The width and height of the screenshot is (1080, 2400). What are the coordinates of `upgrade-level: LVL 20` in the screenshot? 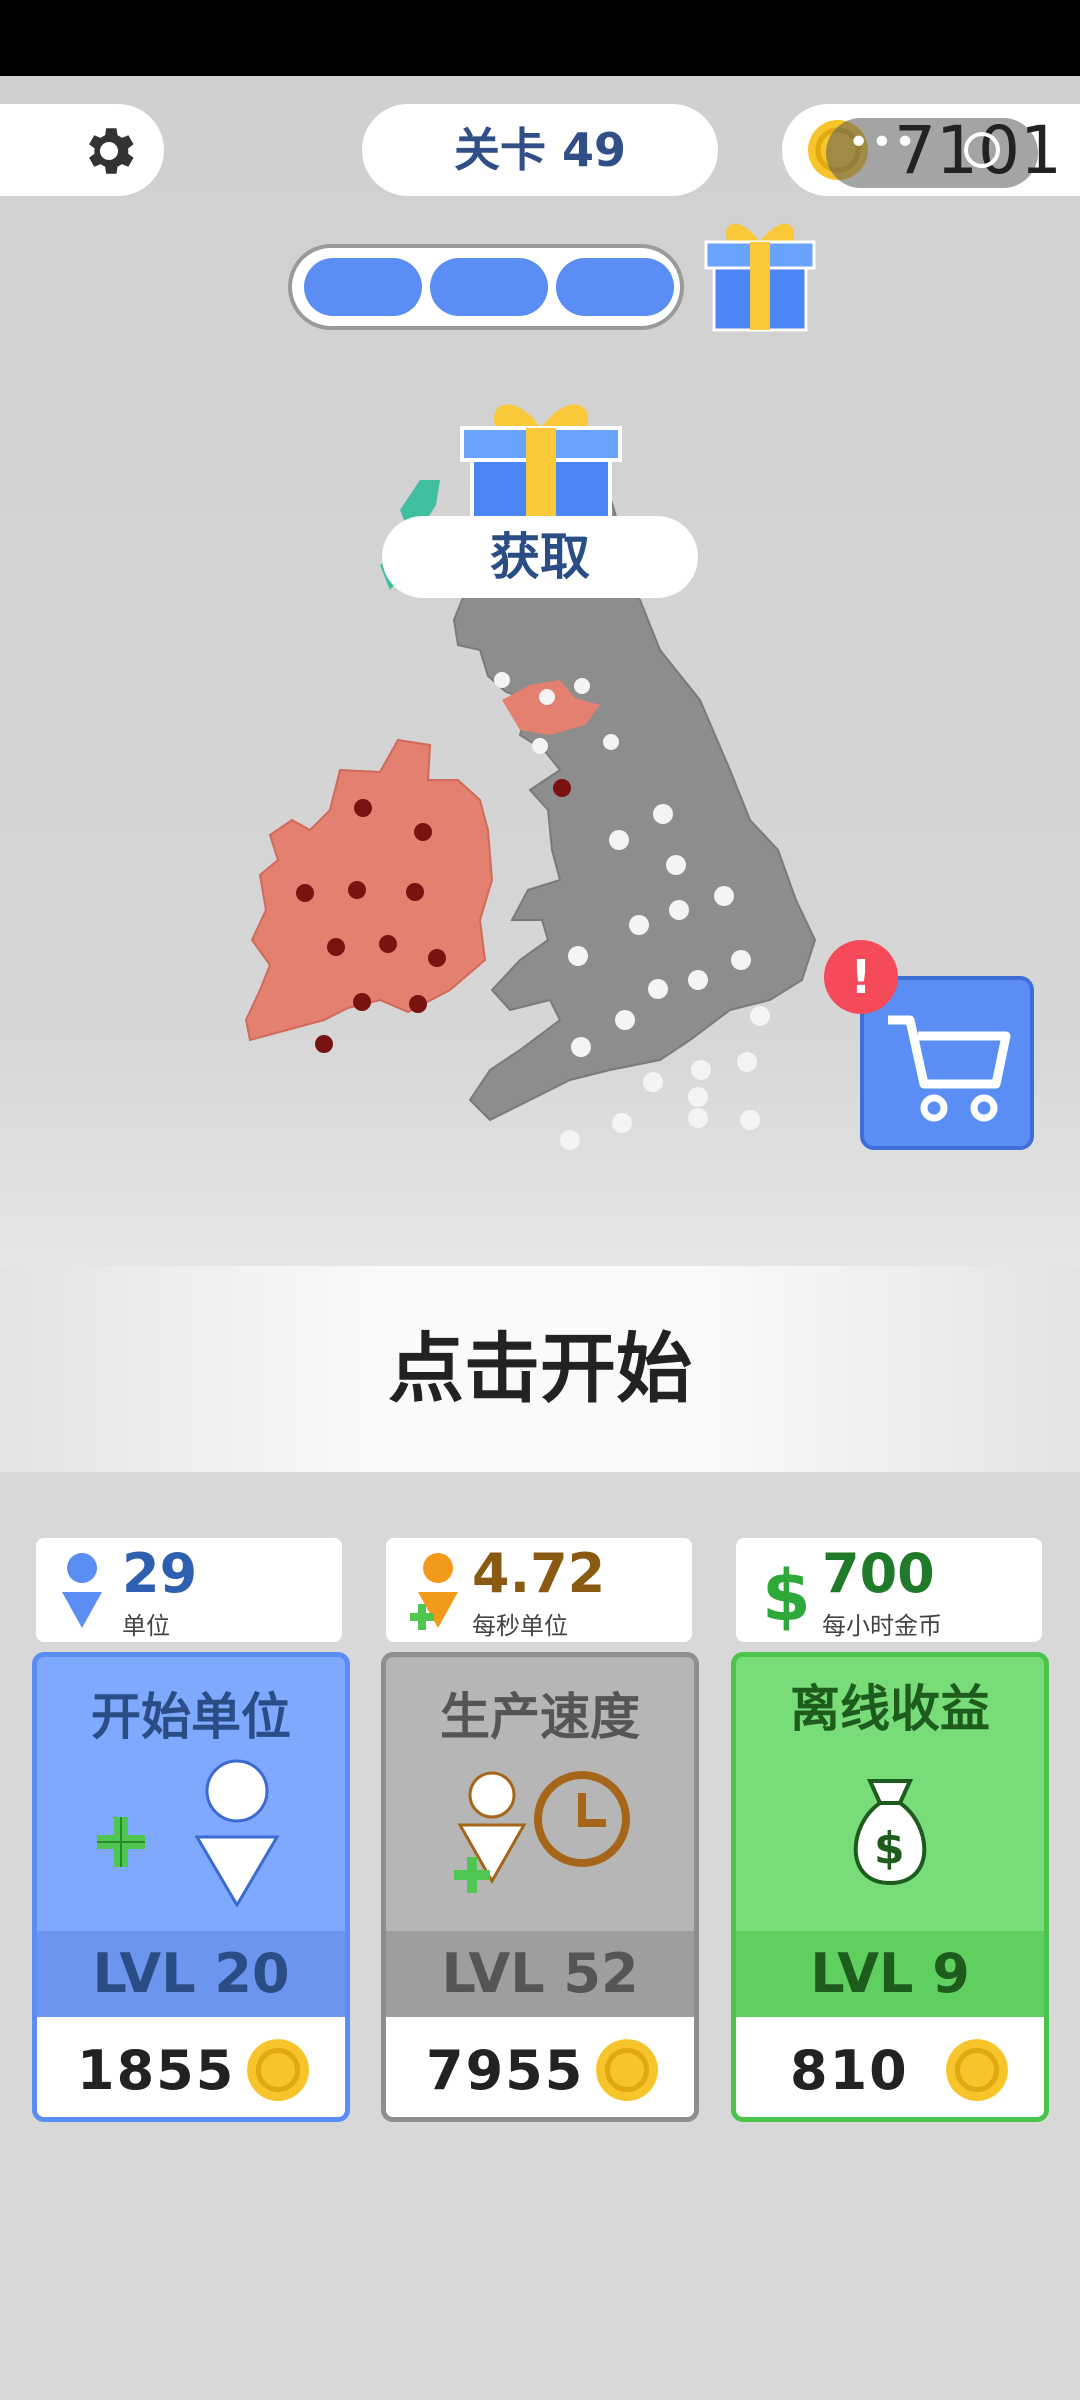 It's located at (191, 1974).